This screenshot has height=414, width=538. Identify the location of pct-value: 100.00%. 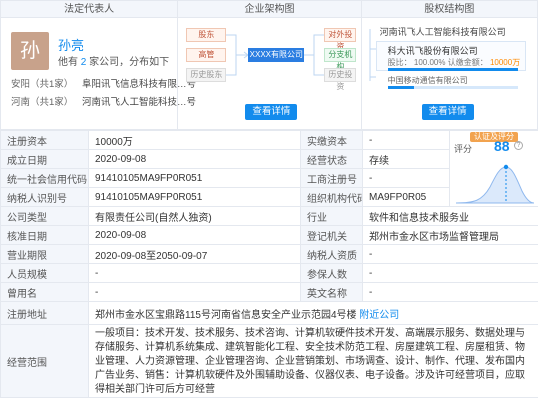
(429, 62).